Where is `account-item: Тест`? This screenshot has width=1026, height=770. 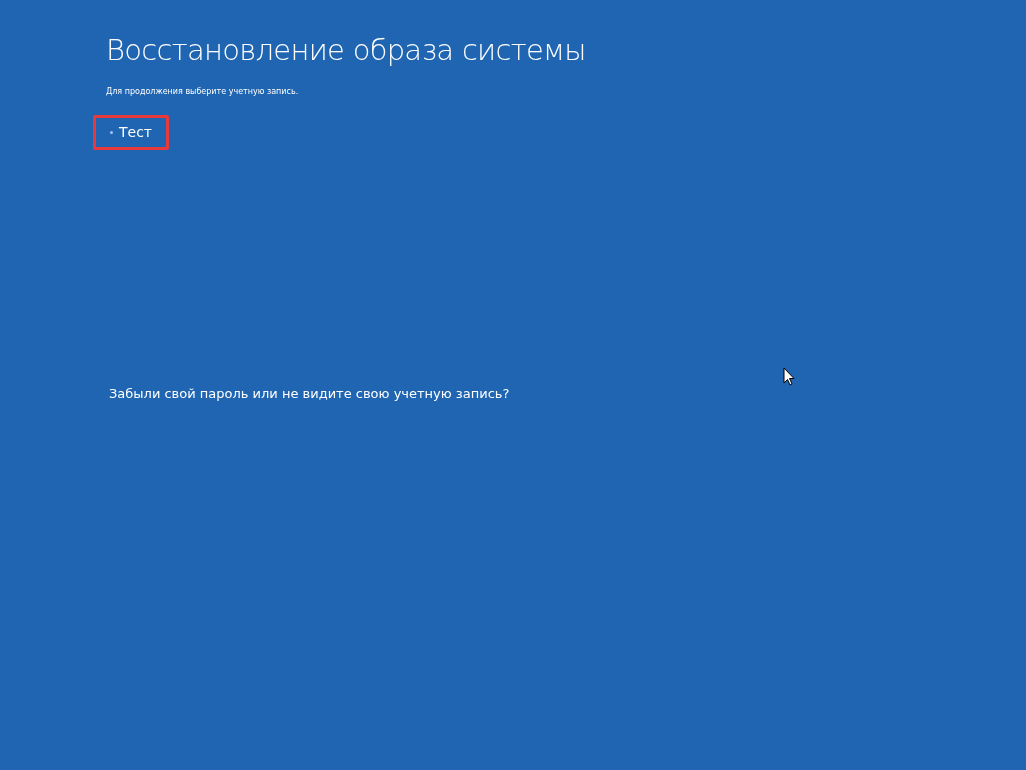 account-item: Тест is located at coordinates (131, 132).